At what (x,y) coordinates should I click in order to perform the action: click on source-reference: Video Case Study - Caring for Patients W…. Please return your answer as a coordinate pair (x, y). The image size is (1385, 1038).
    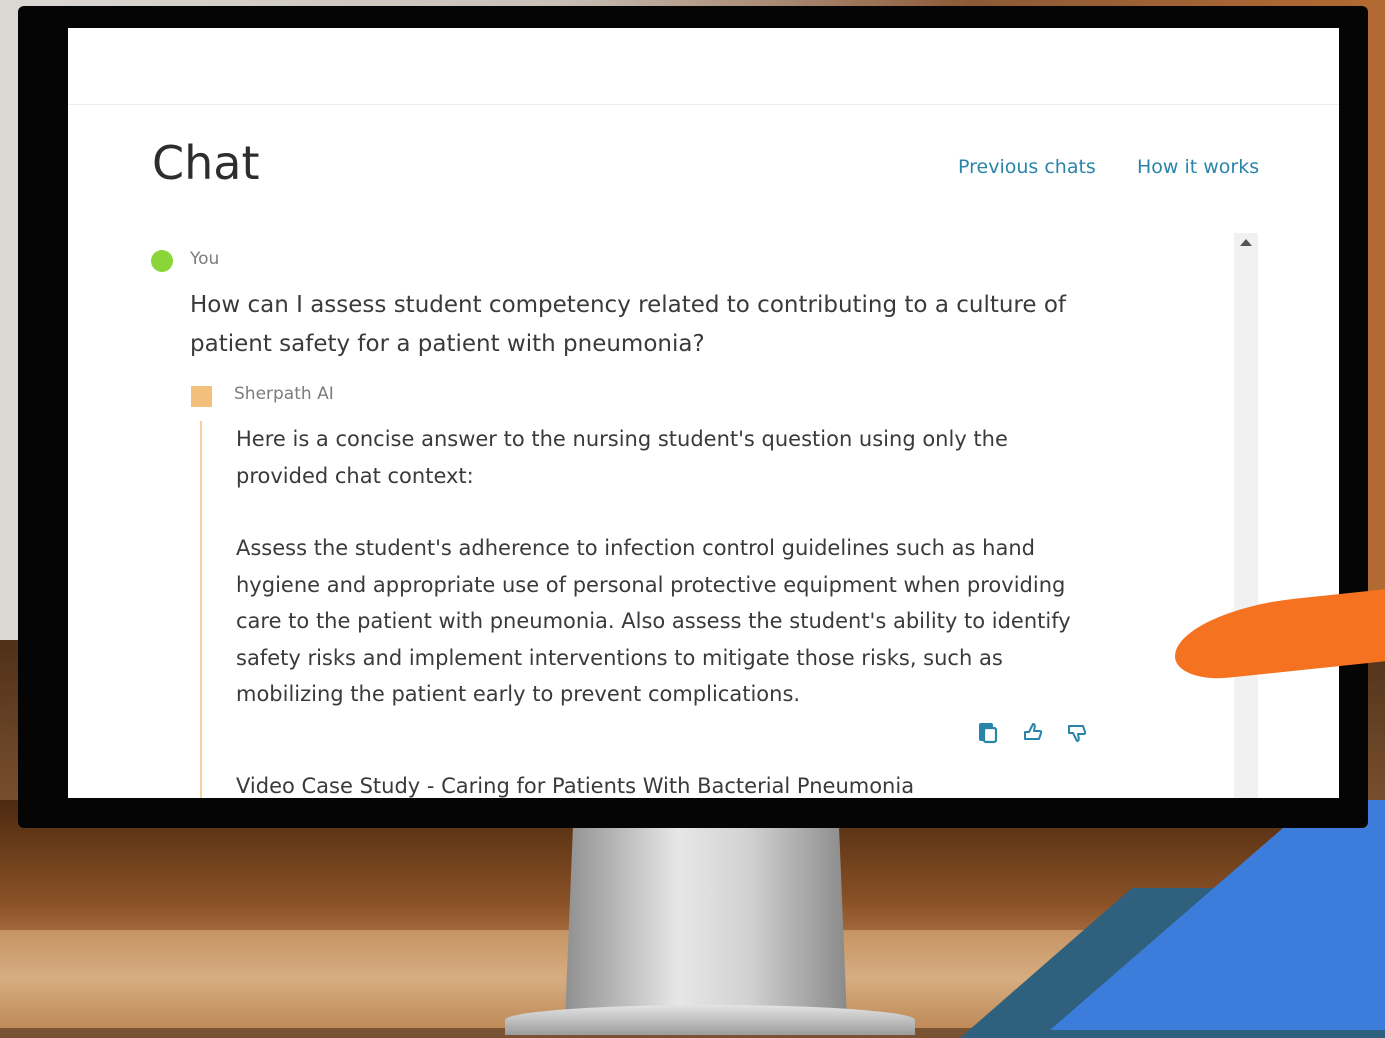
    Looking at the image, I should click on (671, 783).